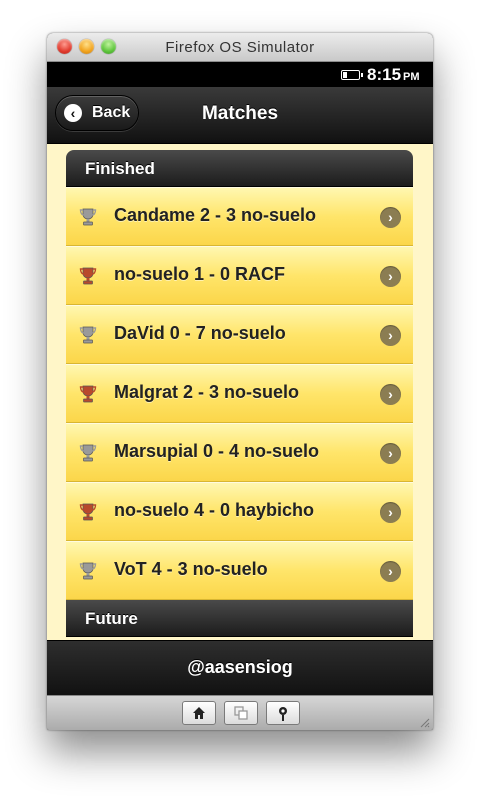 The height and width of the screenshot is (800, 480). I want to click on windows-button, so click(241, 713).